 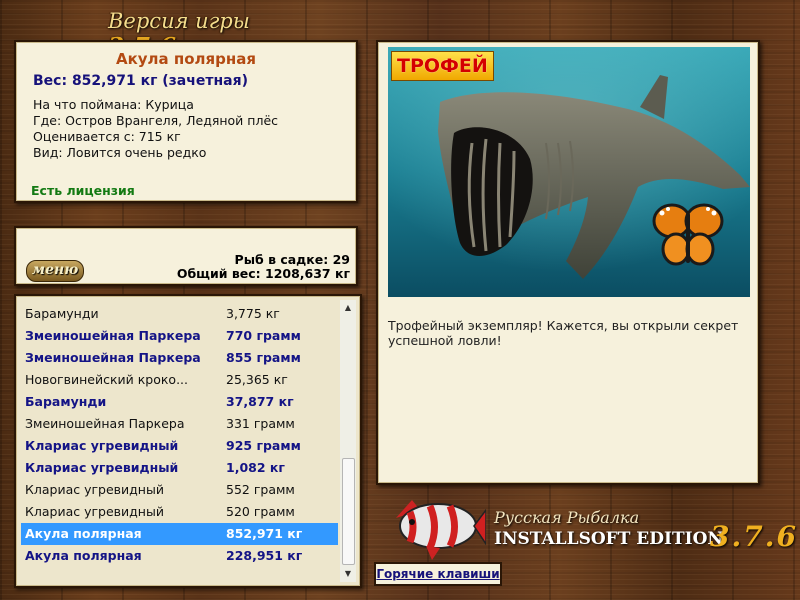 I want to click on fish-list-row: Змеиношейная Паркера 770 грамм, so click(x=179, y=336).